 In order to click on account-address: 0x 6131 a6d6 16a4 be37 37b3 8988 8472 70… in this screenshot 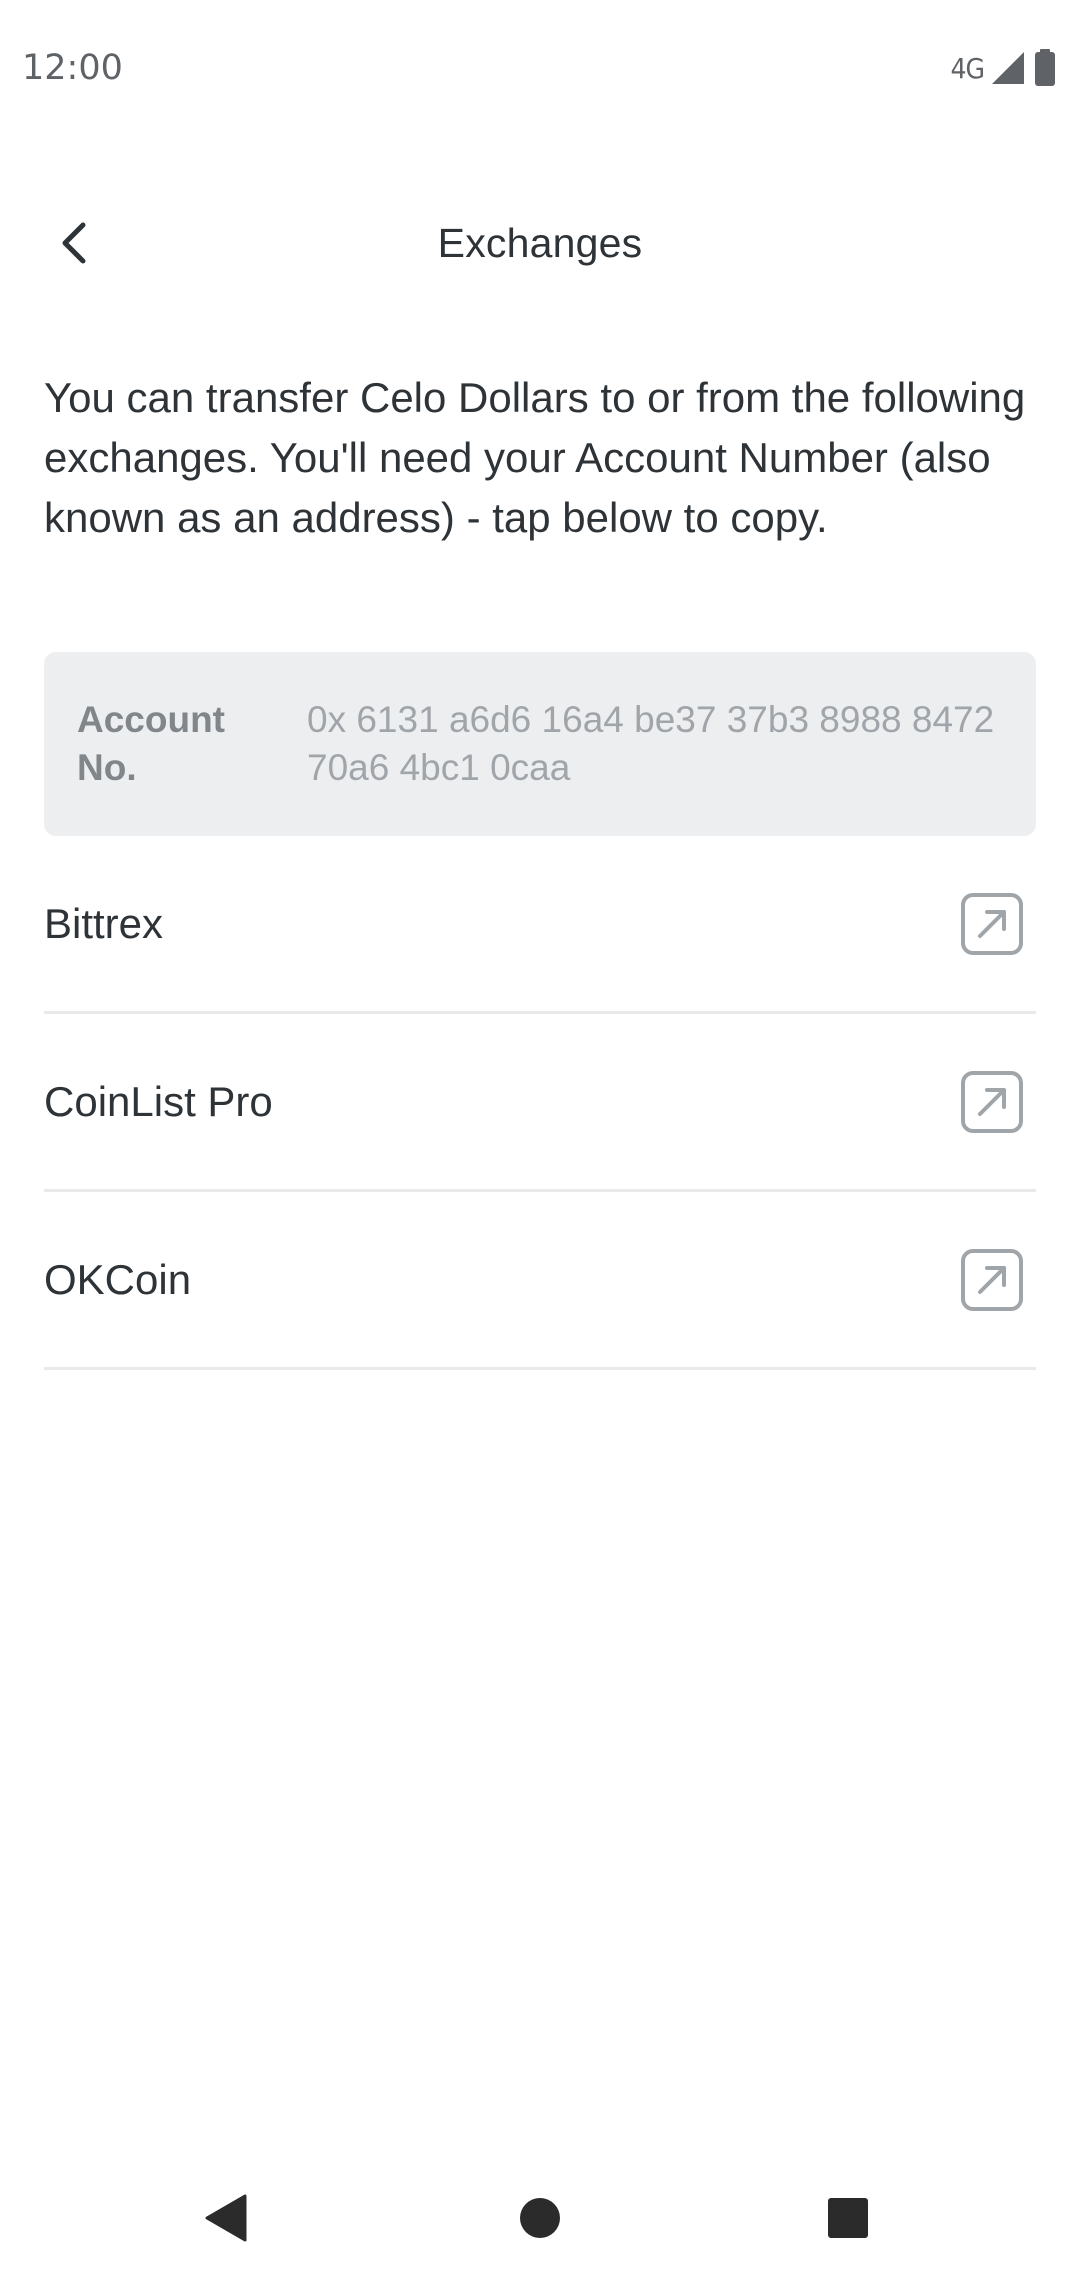, I will do `click(651, 743)`.